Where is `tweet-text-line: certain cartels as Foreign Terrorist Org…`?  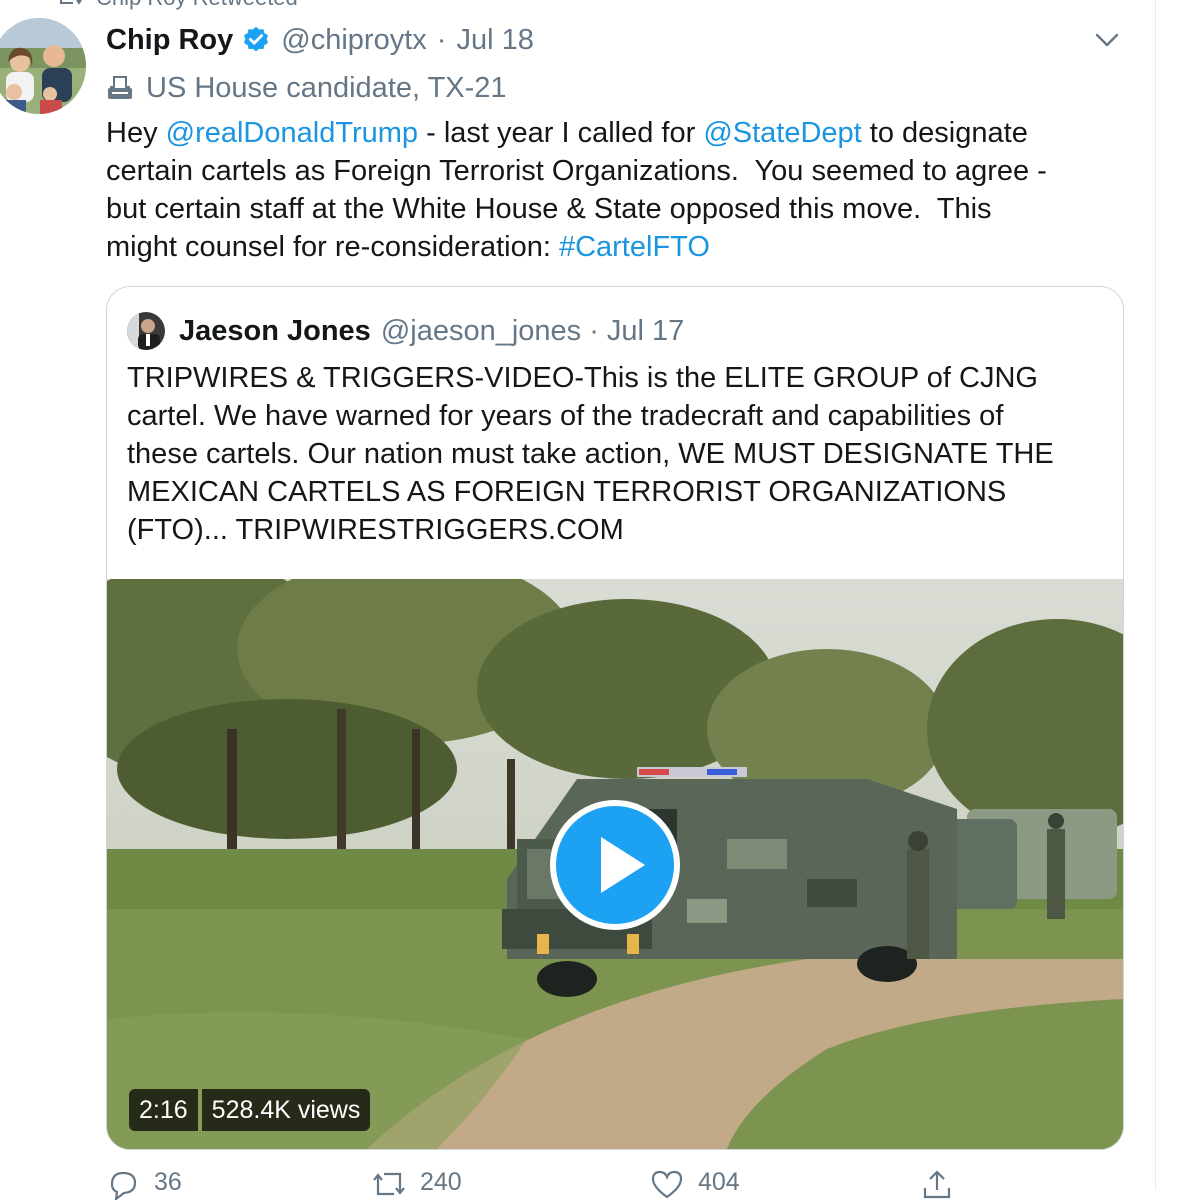
tweet-text-line: certain cartels as Foreign Terrorist Org… is located at coordinates (621, 171).